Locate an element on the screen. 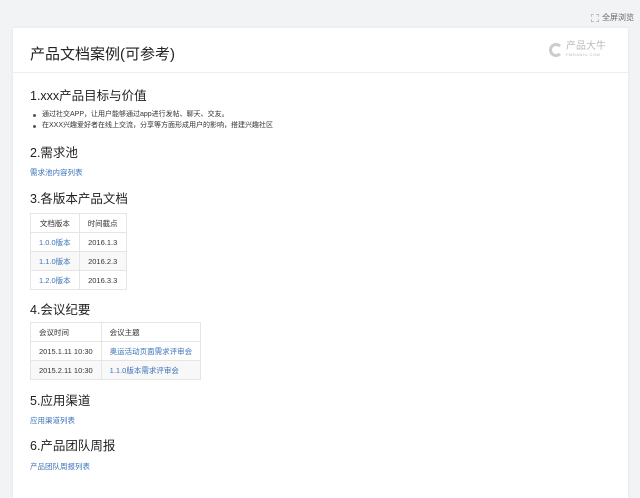  column-header: 文档版本 is located at coordinates (55, 223).